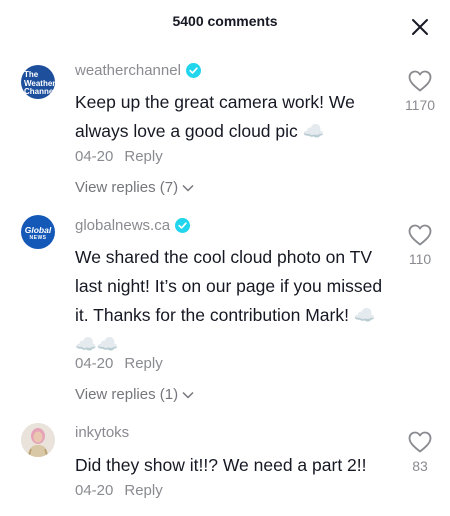  I want to click on comments-count-title: 5400 comments, so click(225, 21).